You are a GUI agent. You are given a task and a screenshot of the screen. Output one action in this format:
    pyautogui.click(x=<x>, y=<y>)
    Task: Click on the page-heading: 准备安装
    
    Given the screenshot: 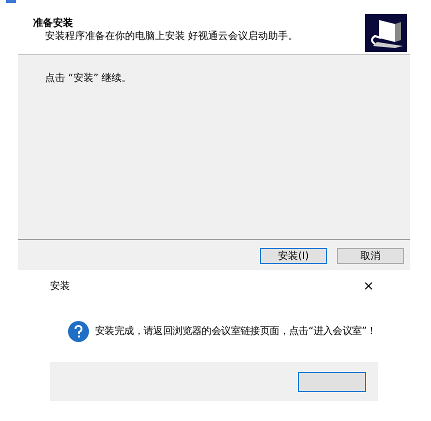 What is the action you would take?
    pyautogui.click(x=53, y=24)
    